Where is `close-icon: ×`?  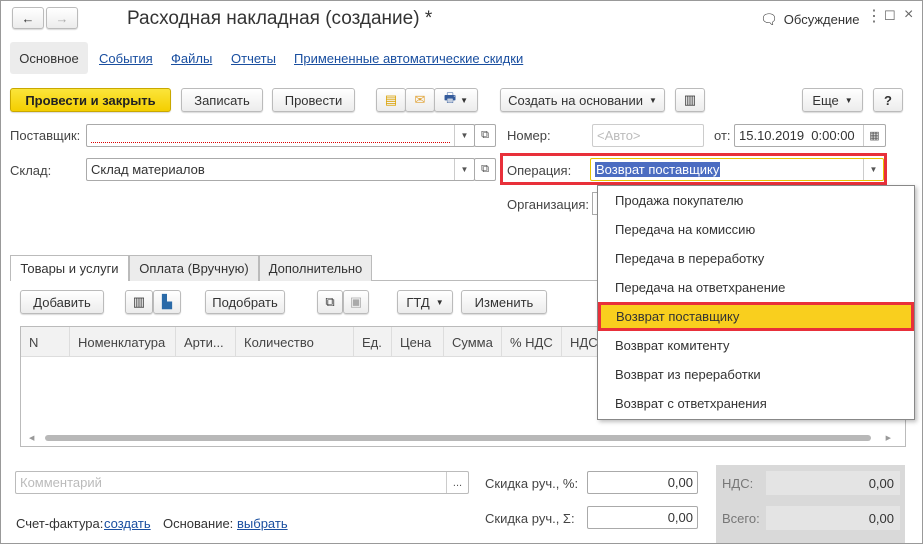 close-icon: × is located at coordinates (908, 15).